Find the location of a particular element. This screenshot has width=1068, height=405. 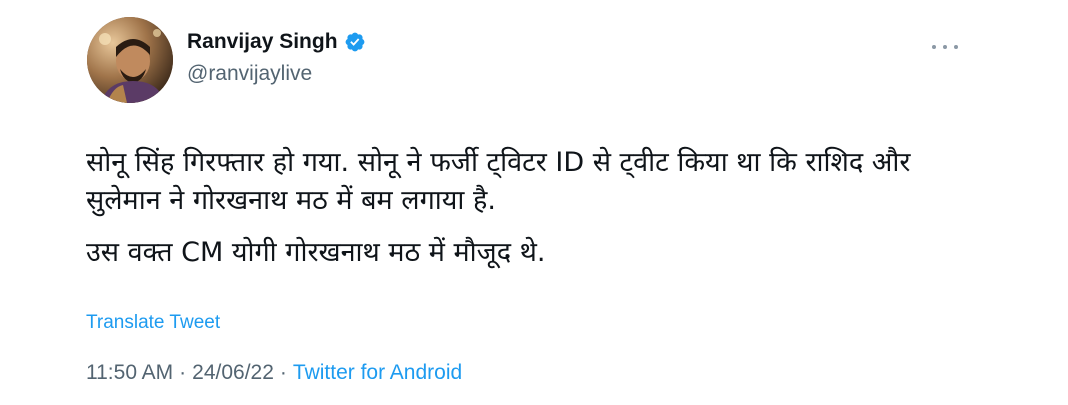

tweet-source-link: Twitter for Android is located at coordinates (377, 373).